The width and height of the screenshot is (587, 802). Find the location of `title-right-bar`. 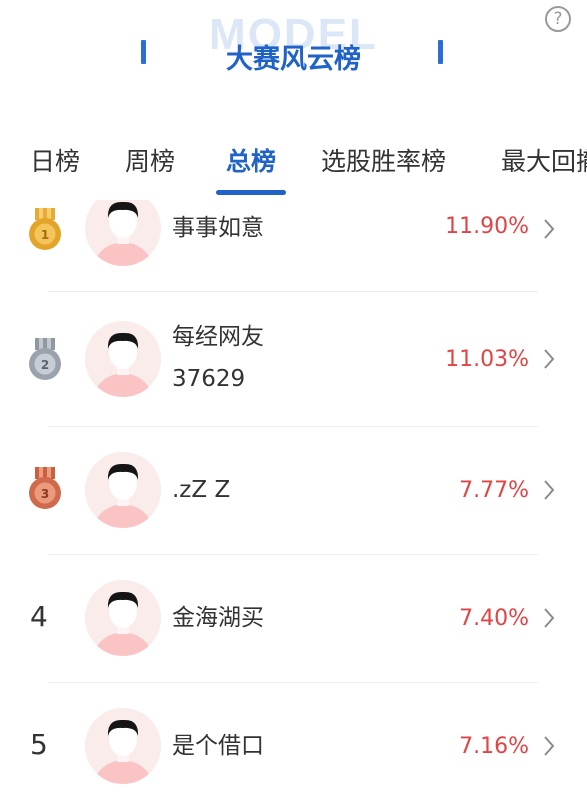

title-right-bar is located at coordinates (440, 52).